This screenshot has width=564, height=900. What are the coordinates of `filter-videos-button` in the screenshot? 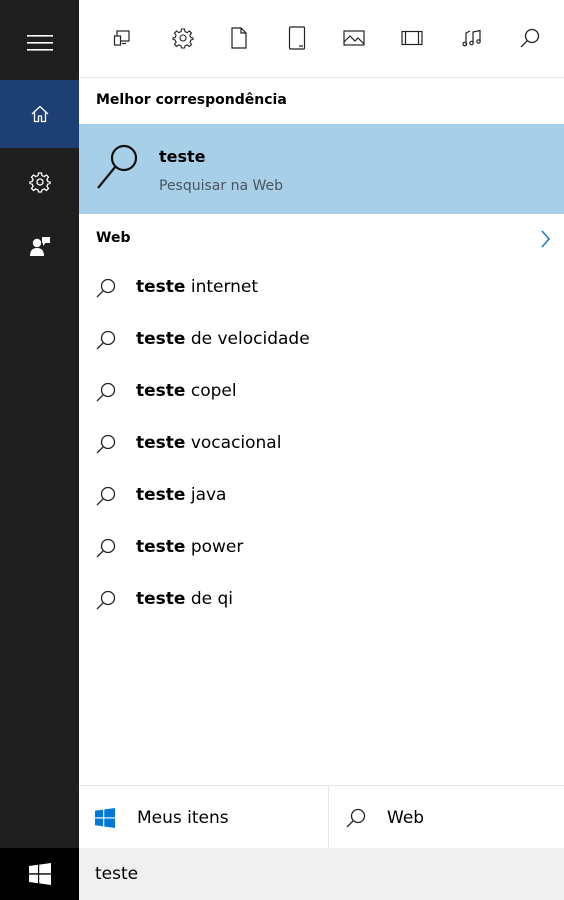 It's located at (412, 38).